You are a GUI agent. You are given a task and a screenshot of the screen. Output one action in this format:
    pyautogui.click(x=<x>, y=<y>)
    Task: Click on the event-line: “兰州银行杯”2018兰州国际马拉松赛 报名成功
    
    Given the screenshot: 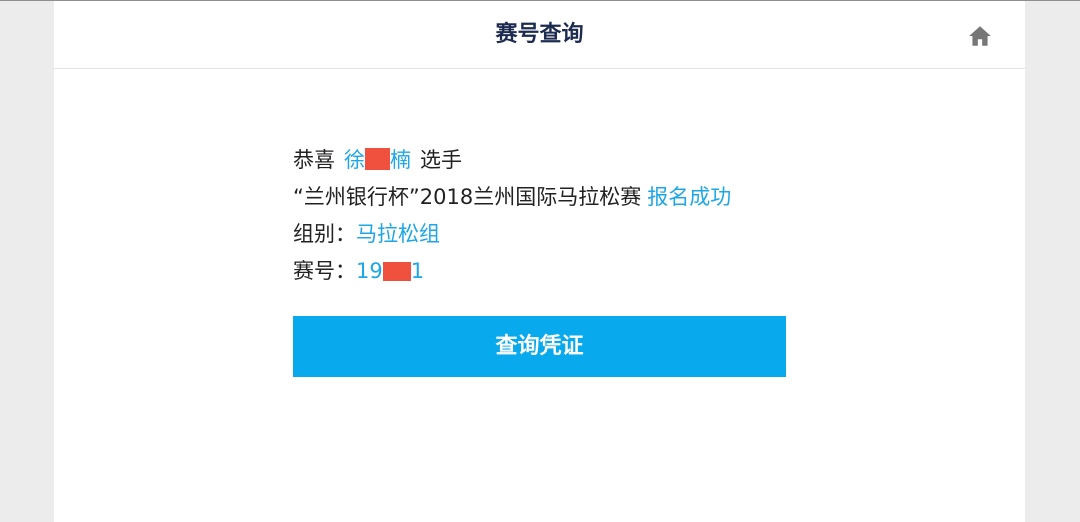 What is the action you would take?
    pyautogui.click(x=543, y=197)
    